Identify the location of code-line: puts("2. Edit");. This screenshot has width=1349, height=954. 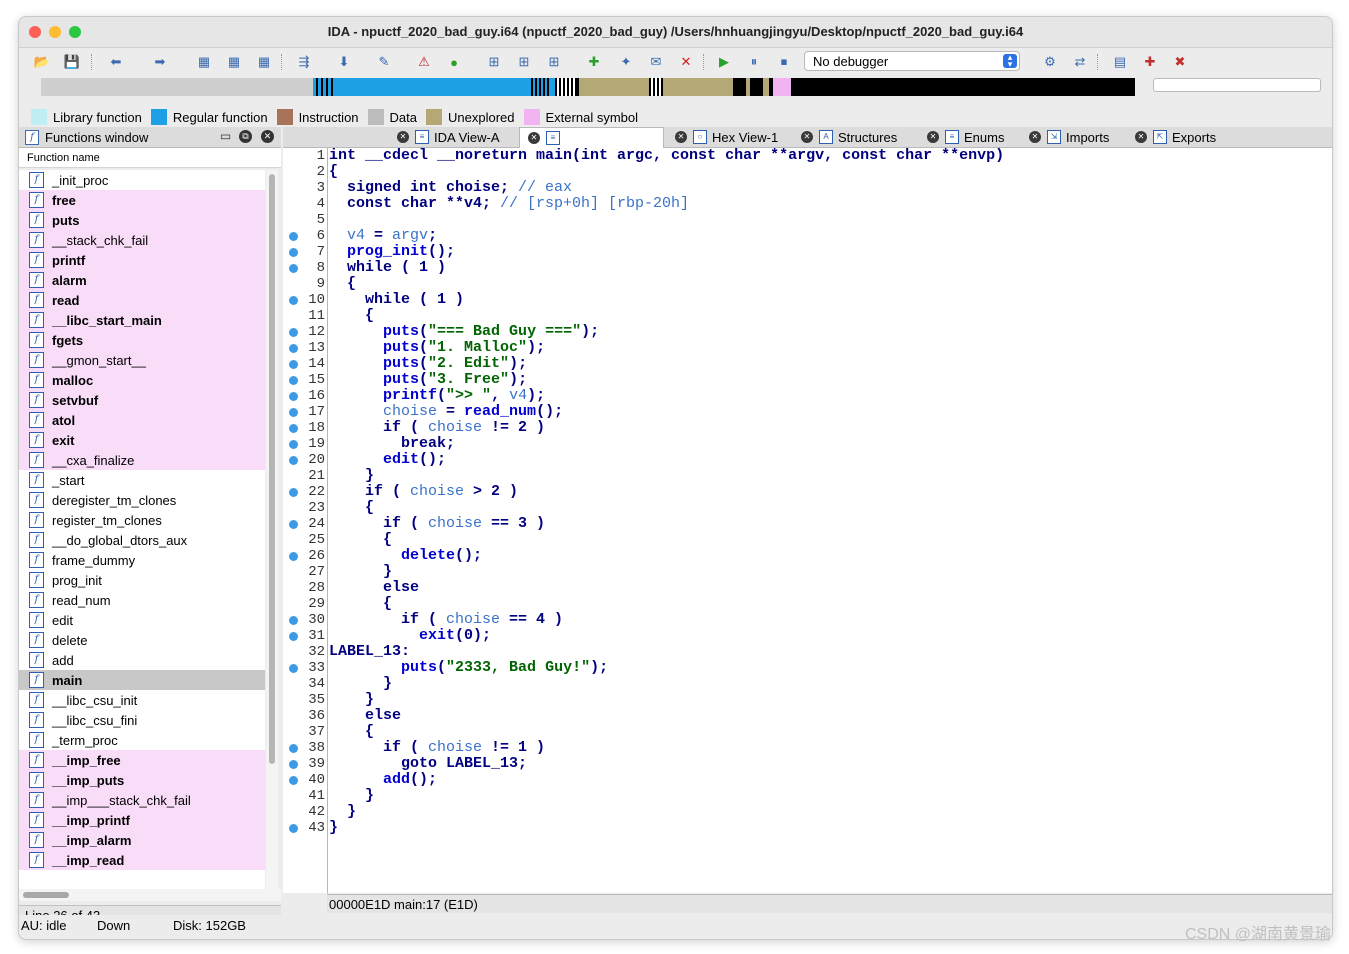
(428, 364).